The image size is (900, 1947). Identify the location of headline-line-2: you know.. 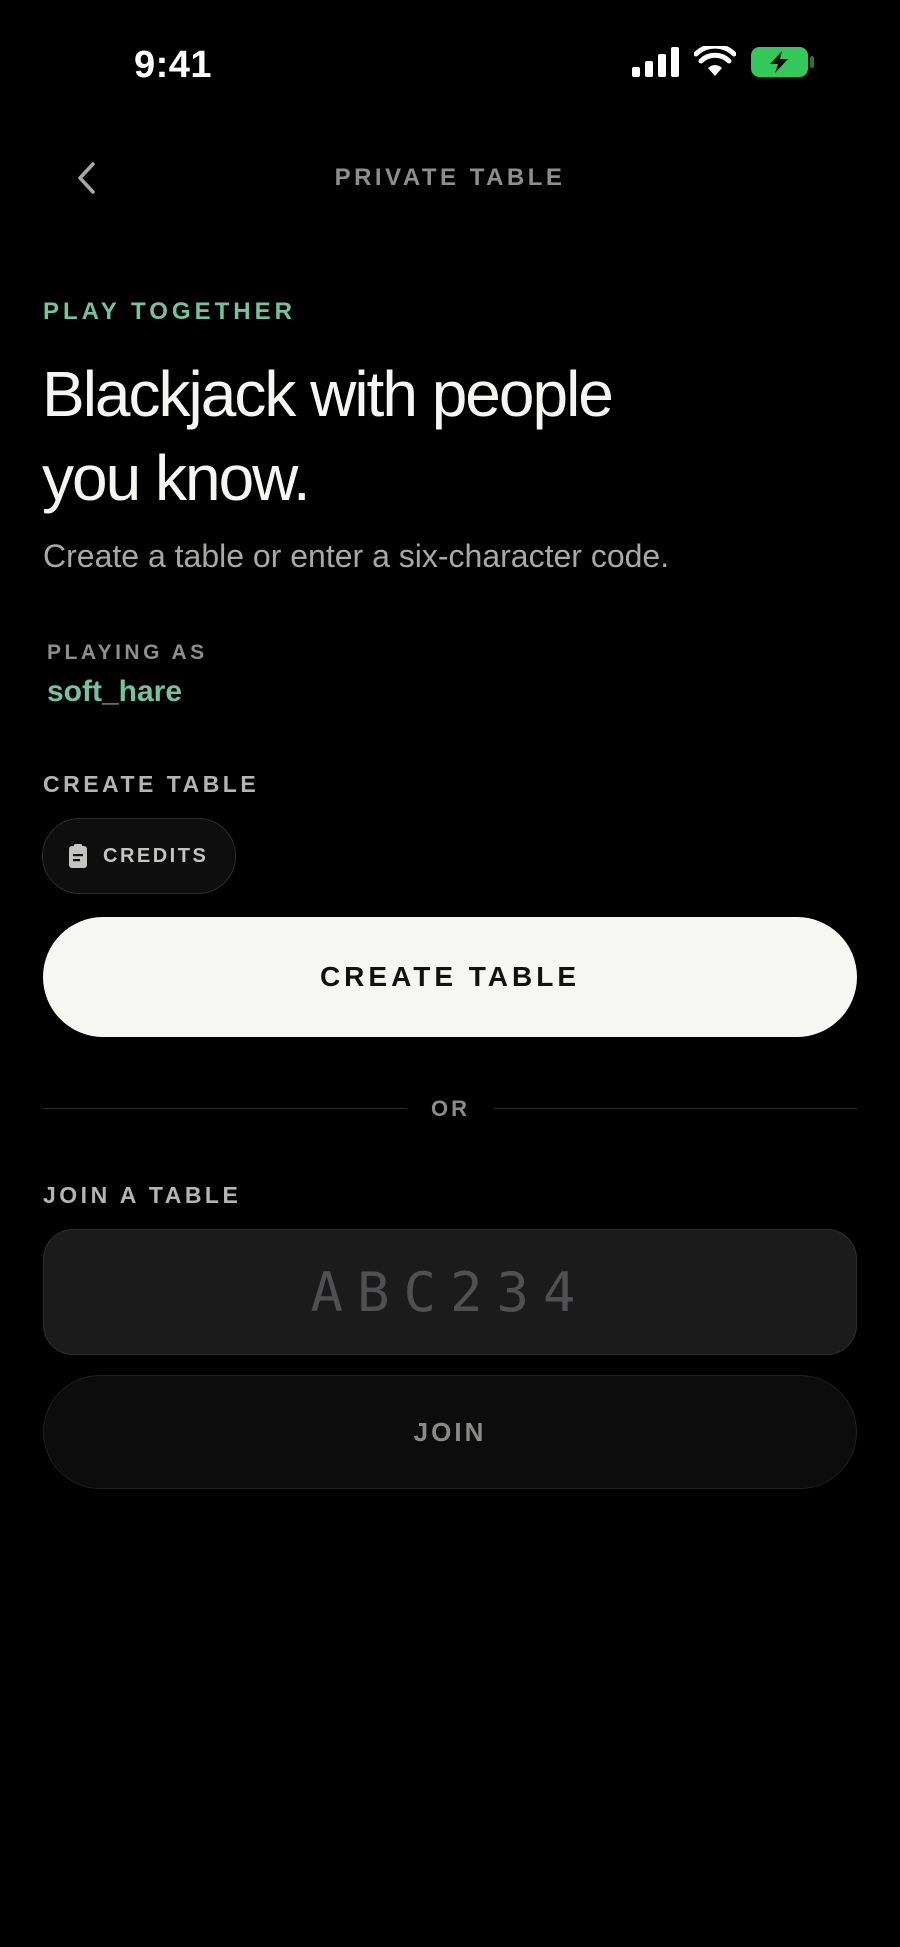
(176, 478).